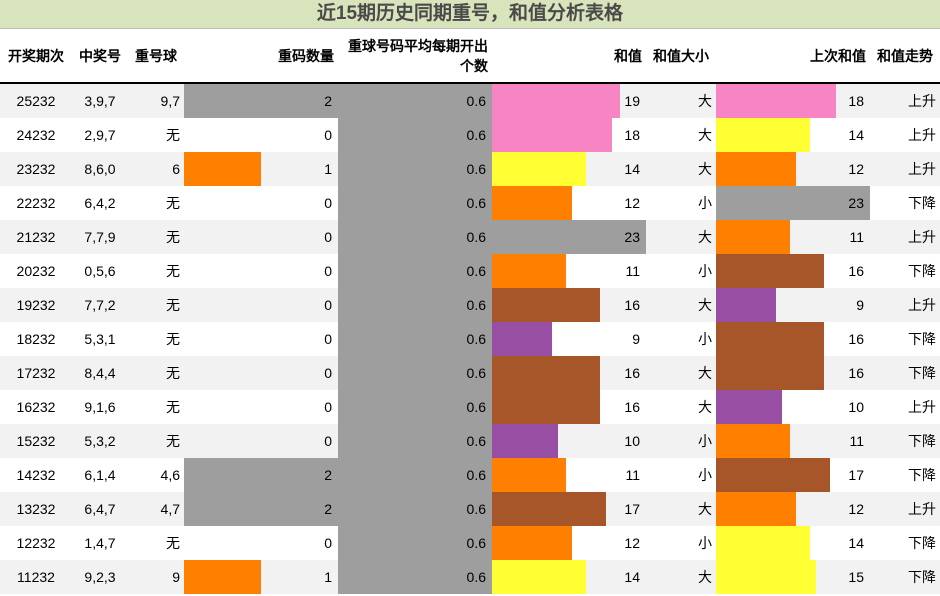 Image resolution: width=940 pixels, height=596 pixels. Describe the element at coordinates (470, 509) in the screenshot. I see `table-row: 13232 6,4,7 4,7 2 0.6 17 大 12 上升` at that location.